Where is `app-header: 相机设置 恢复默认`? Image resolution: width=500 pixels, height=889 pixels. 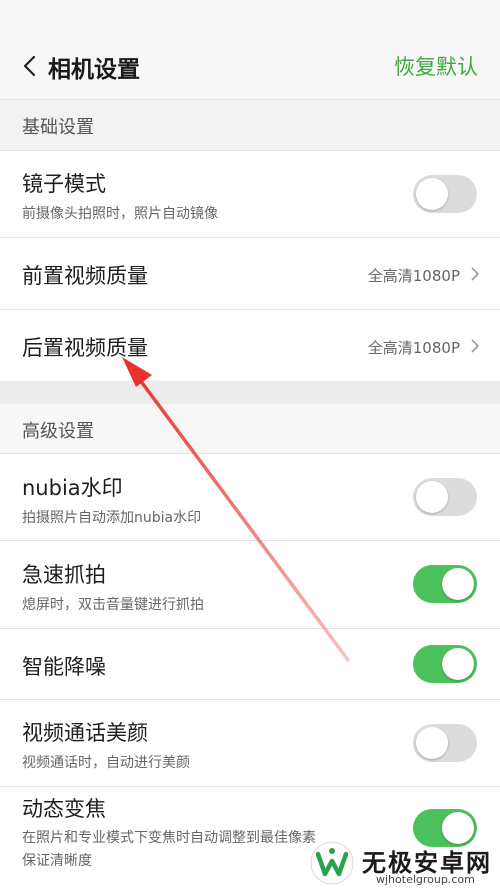
app-header: 相机设置 恢复默认 is located at coordinates (250, 50).